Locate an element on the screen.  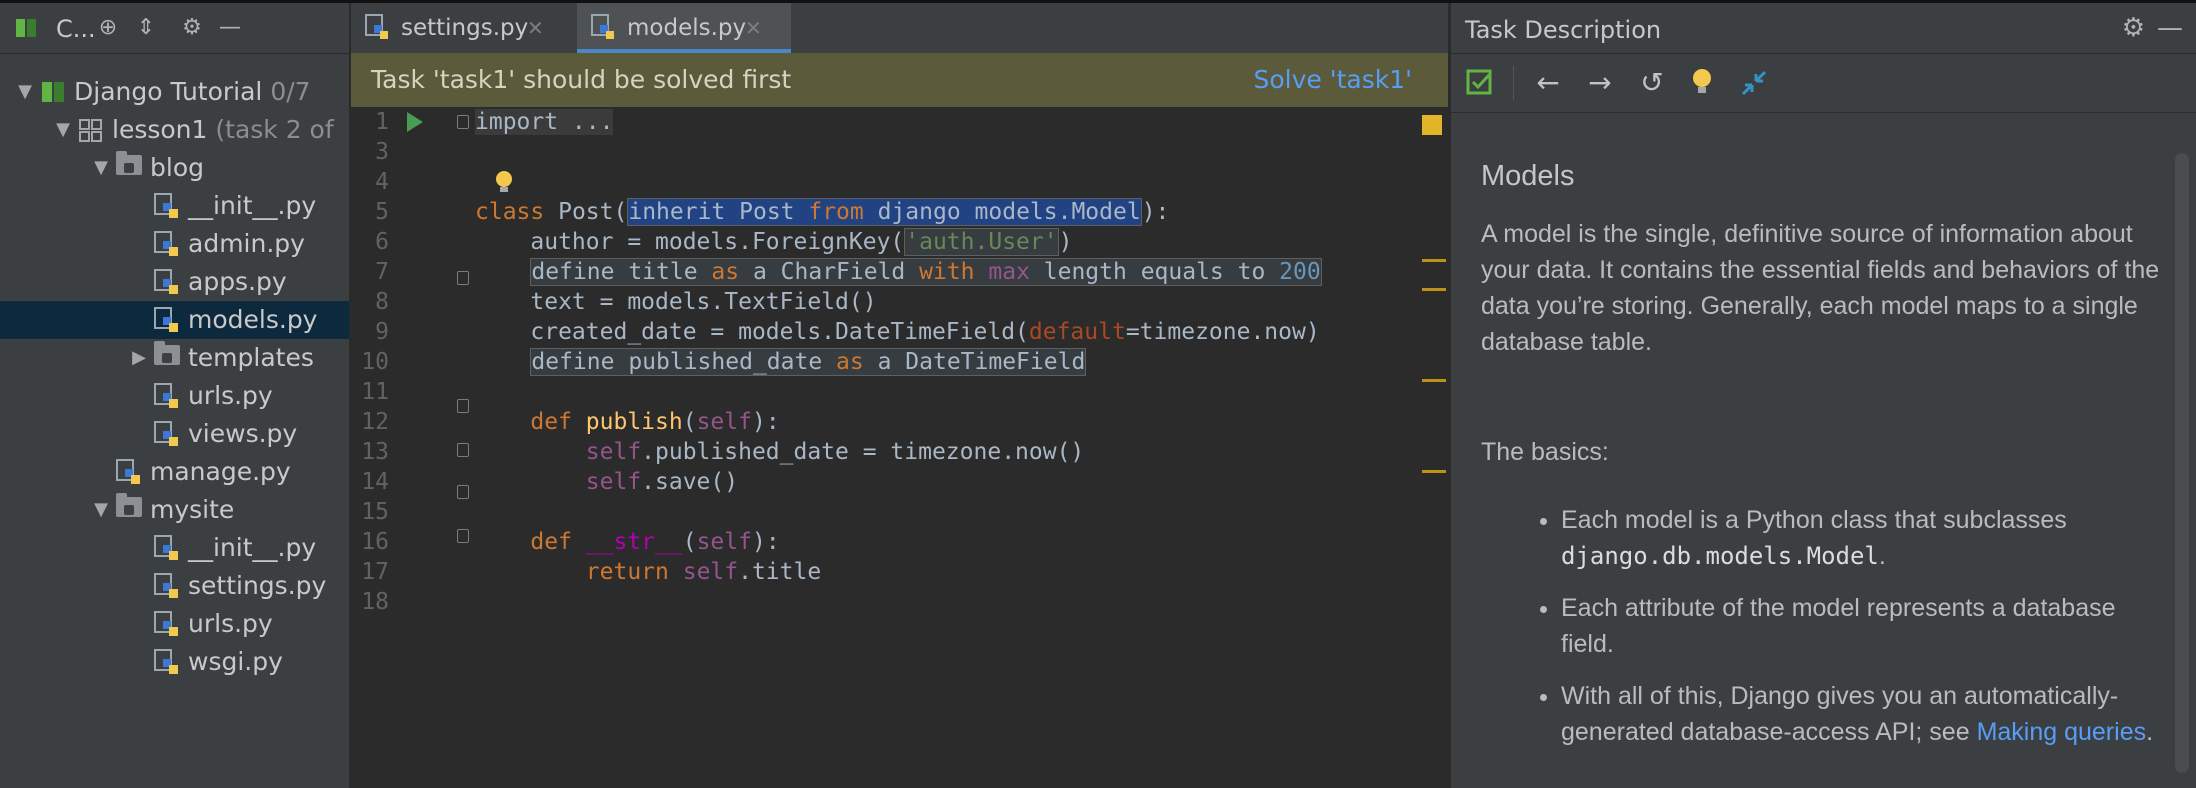
tree-item: views.py is located at coordinates (174, 434).